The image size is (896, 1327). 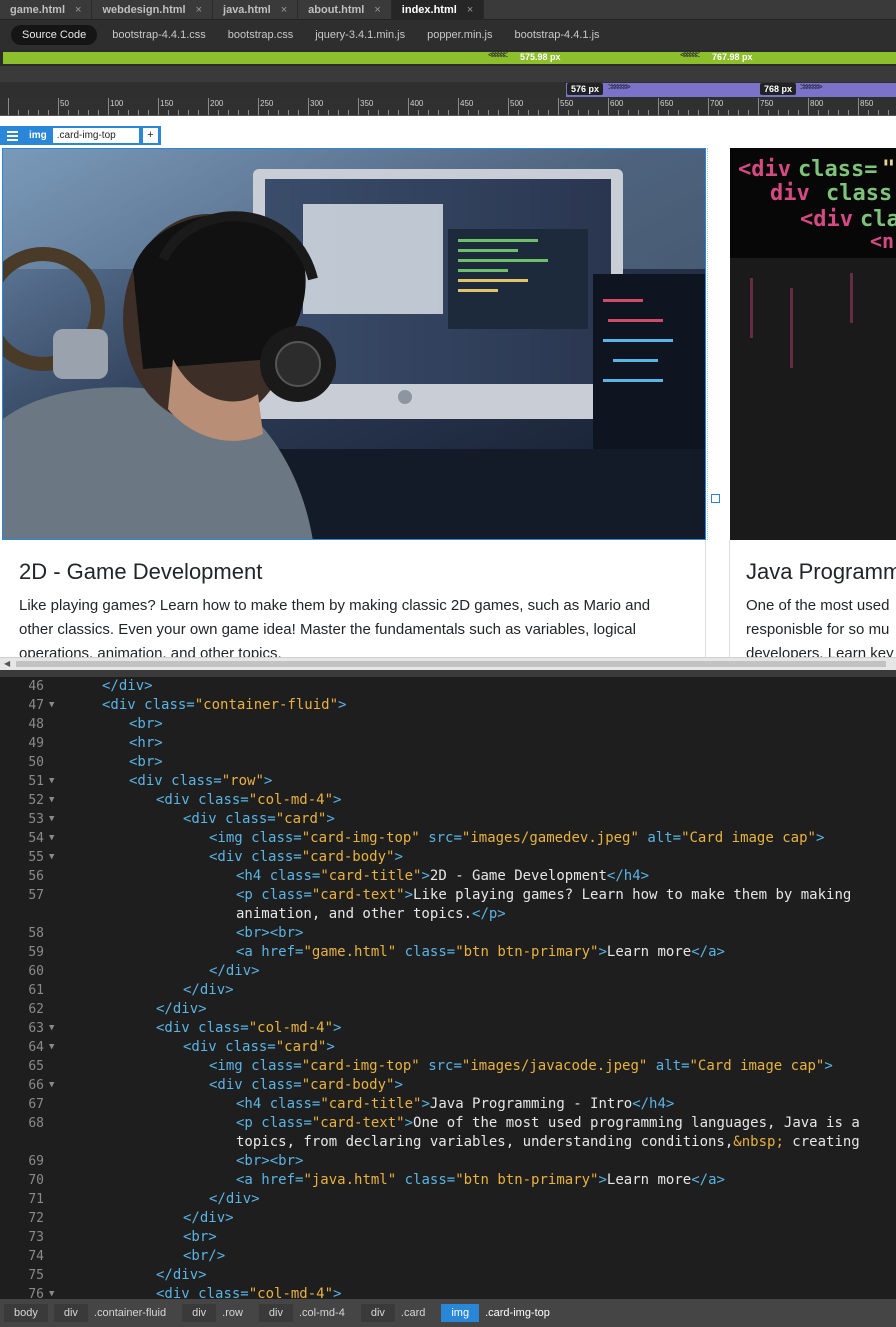 I want to click on scrollbar-thumb, so click(x=451, y=664).